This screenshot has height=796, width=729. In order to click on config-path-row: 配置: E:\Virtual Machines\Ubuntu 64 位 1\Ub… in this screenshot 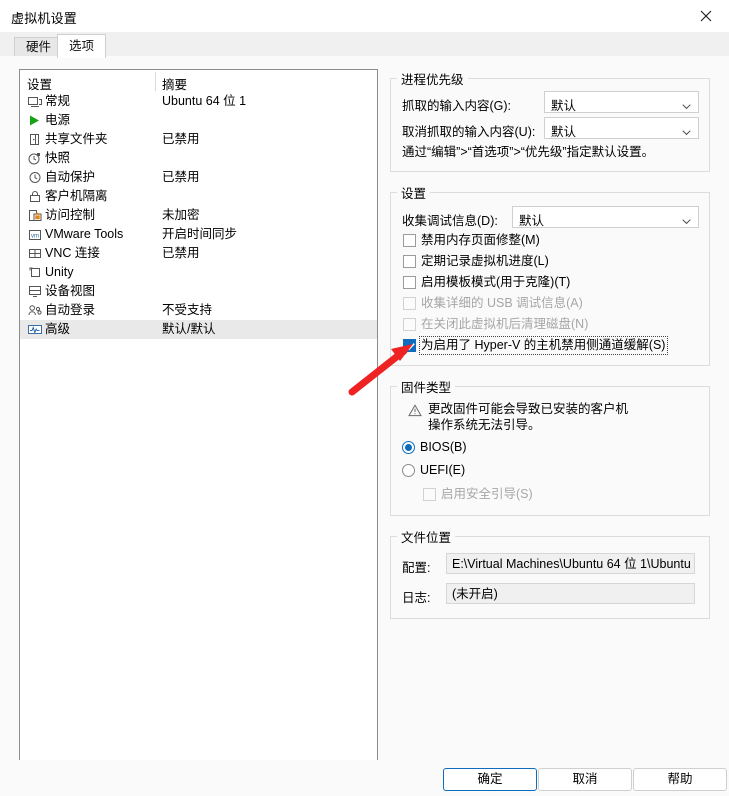, I will do `click(550, 564)`.